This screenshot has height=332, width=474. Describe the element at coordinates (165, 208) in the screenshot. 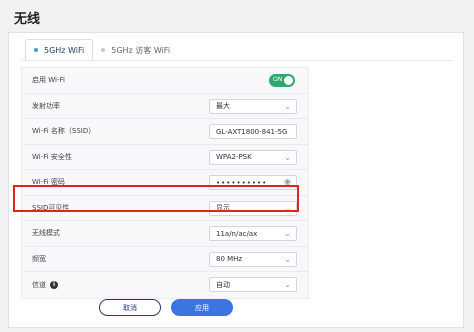

I see `row-ssid-visibility: SSID可见性 显示 ⌄` at that location.